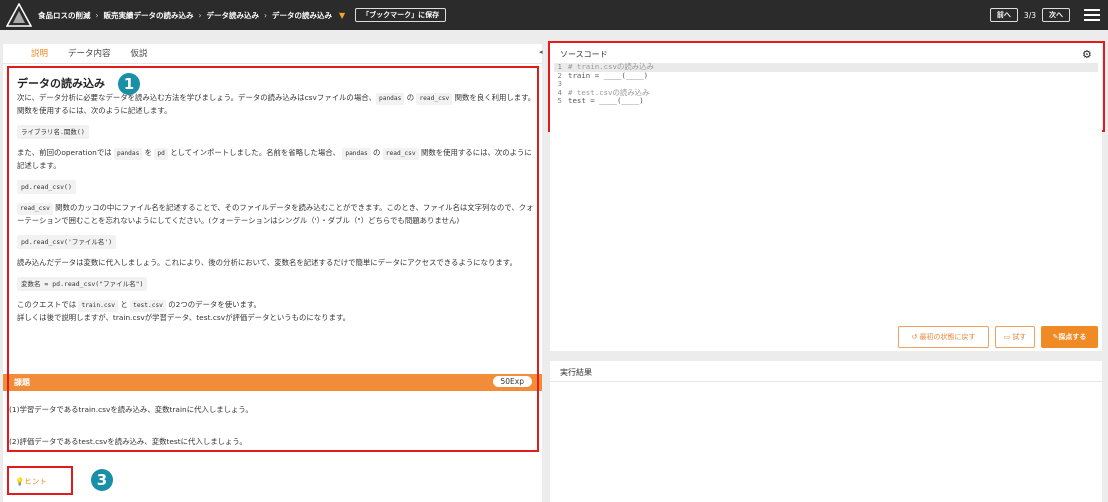 The image size is (1108, 502). I want to click on next-button: 次へ, so click(1056, 15).